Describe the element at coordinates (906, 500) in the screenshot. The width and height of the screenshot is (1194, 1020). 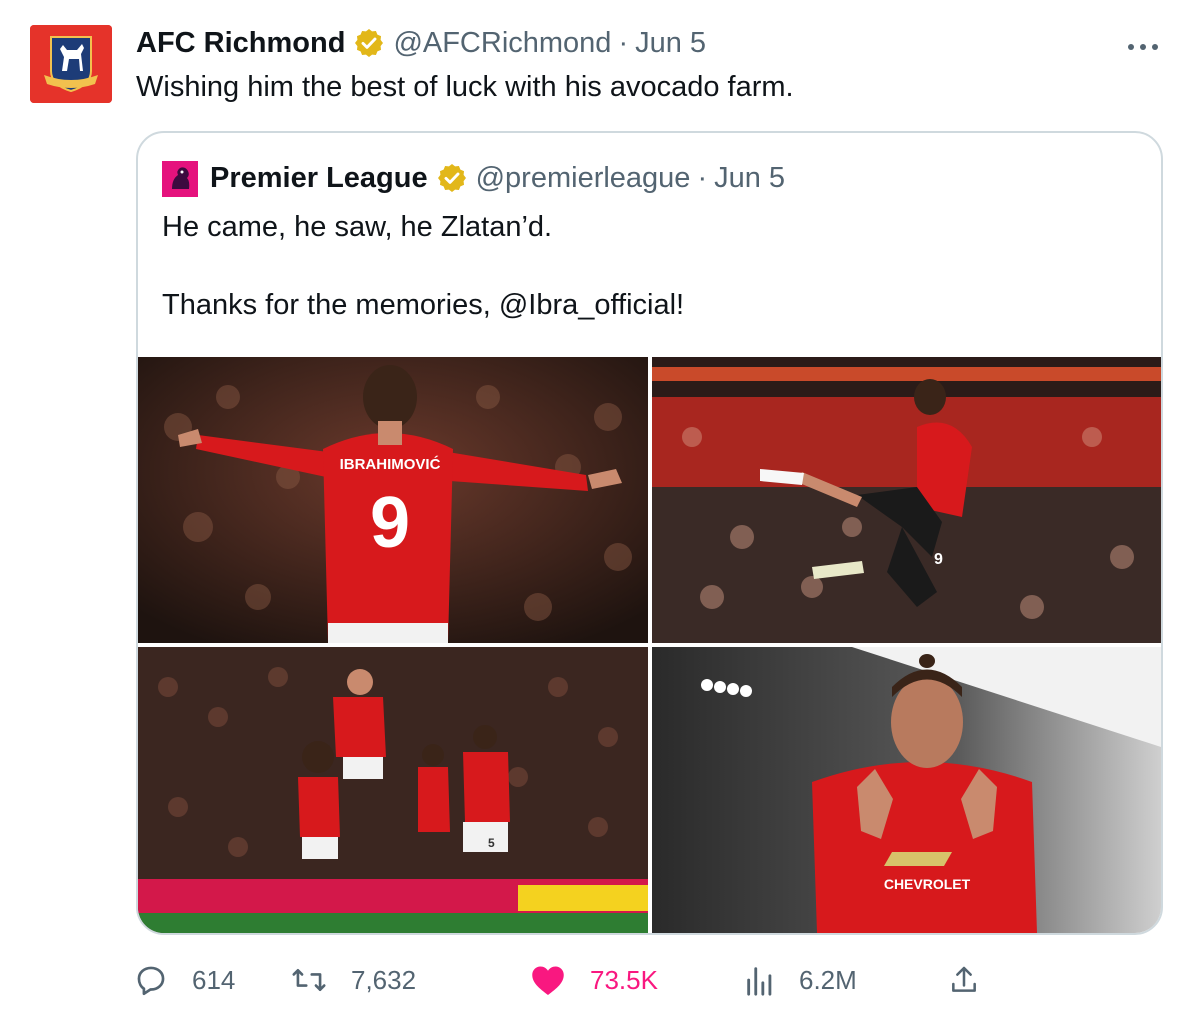
I see `photo-2-ibrahimovic-kick: 9` at that location.